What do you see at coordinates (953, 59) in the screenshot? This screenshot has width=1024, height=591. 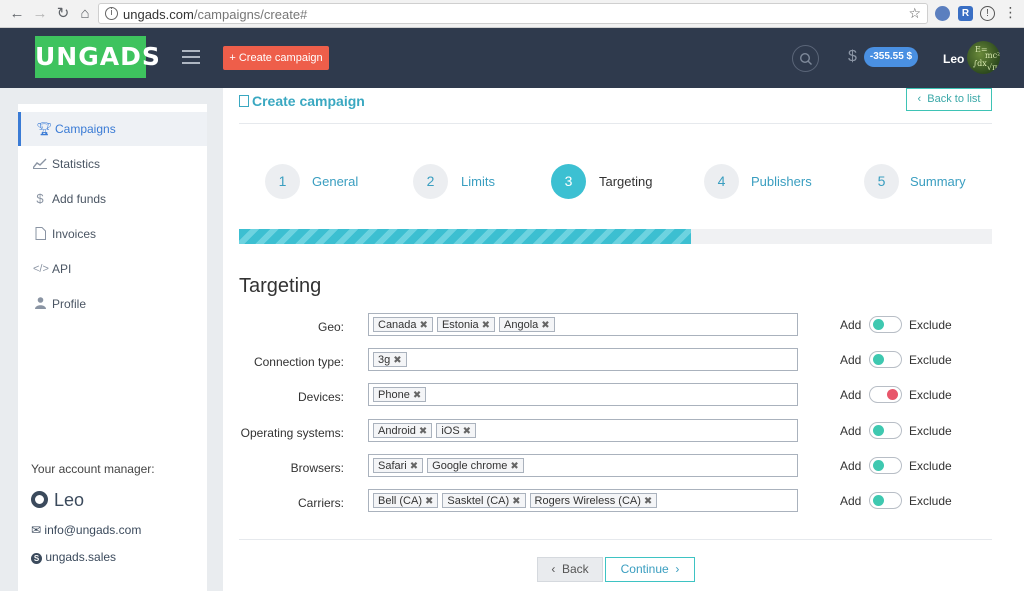 I see `user-name: Leo` at bounding box center [953, 59].